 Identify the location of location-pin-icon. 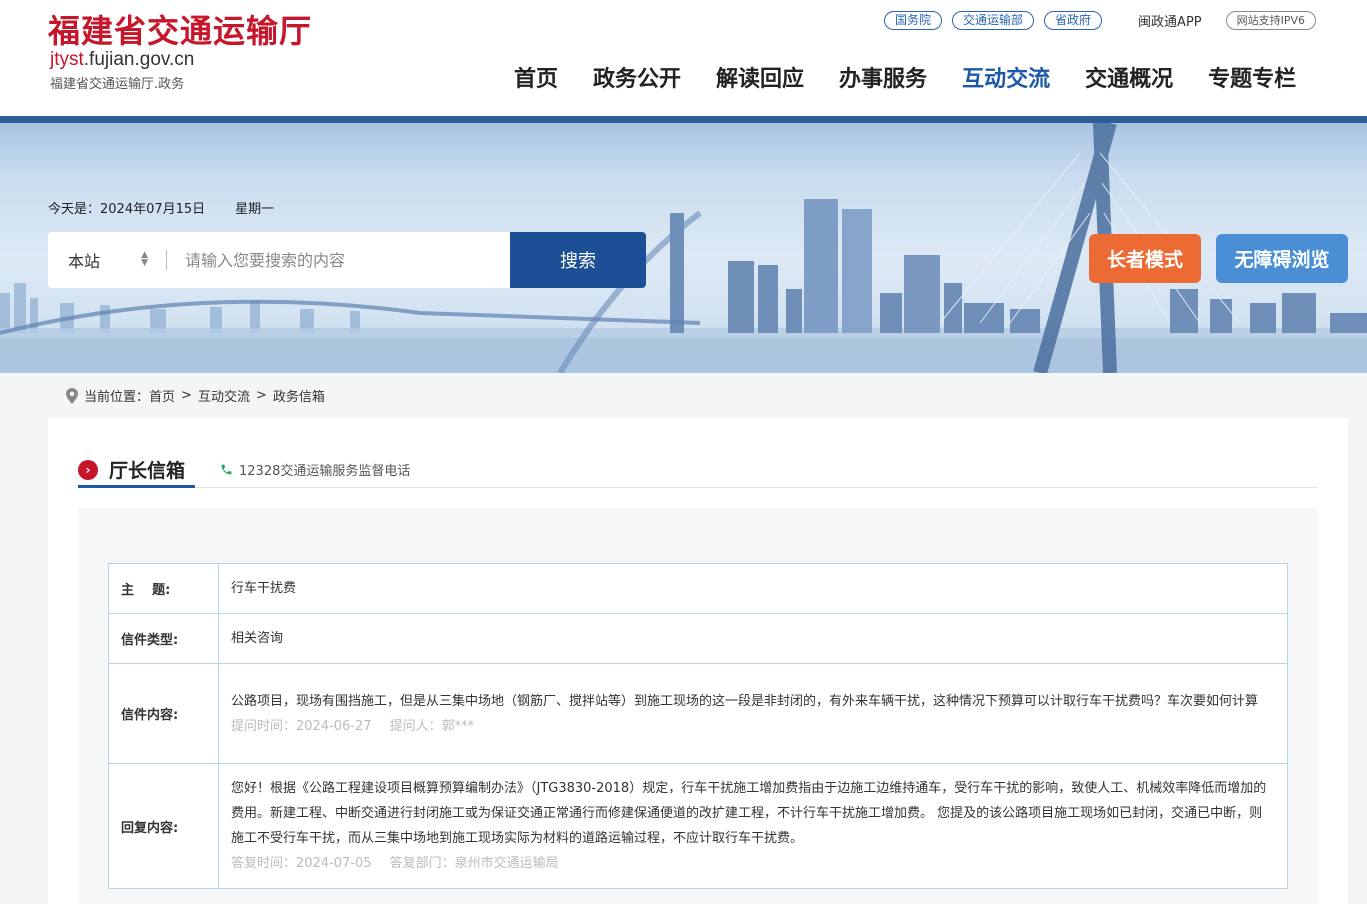
(72, 395).